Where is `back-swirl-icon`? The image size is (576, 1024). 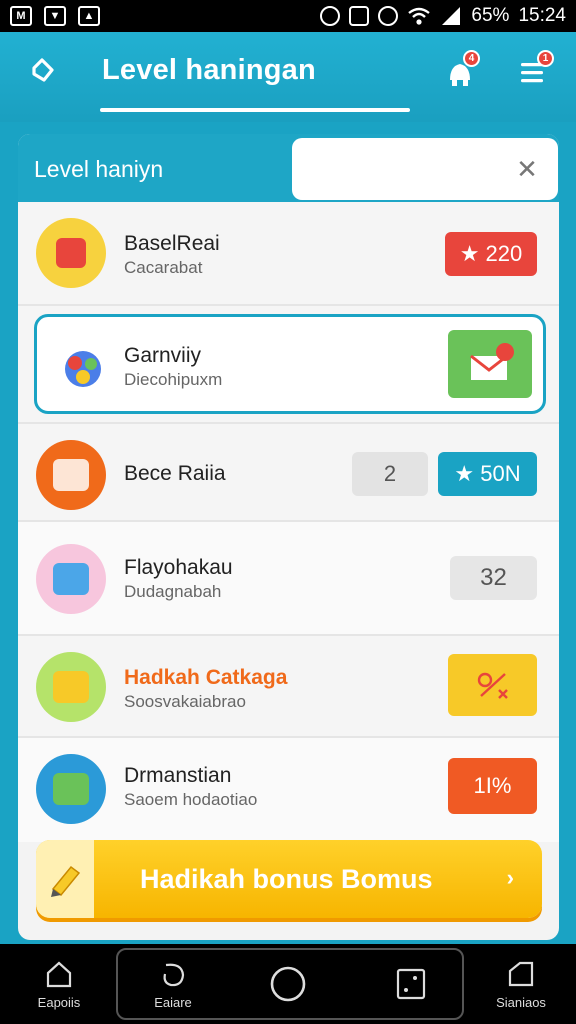
back-swirl-icon is located at coordinates (43, 70).